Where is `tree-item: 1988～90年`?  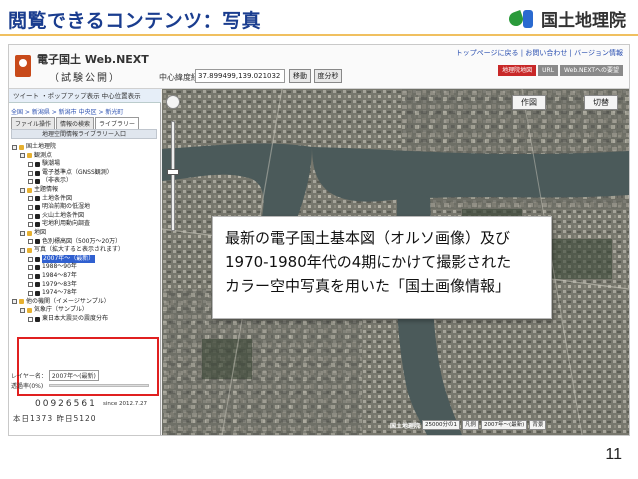
tree-item: 1988～90年 is located at coordinates (85, 267).